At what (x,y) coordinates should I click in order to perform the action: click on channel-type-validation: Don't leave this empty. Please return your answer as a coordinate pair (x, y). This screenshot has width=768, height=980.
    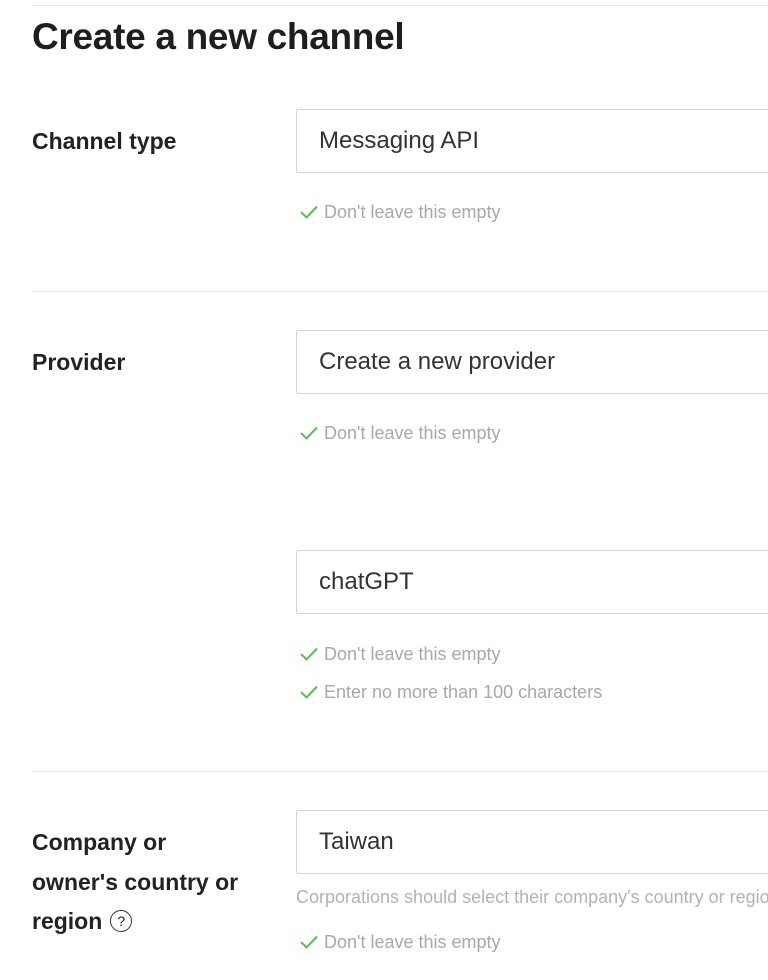
    Looking at the image, I should click on (400, 212).